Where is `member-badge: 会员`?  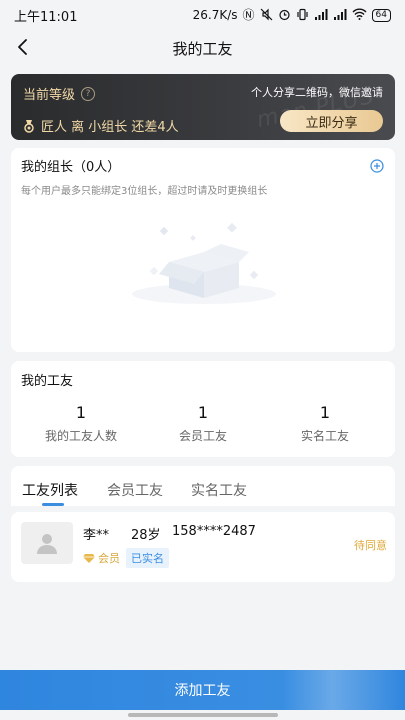 member-badge: 会员 is located at coordinates (101, 558).